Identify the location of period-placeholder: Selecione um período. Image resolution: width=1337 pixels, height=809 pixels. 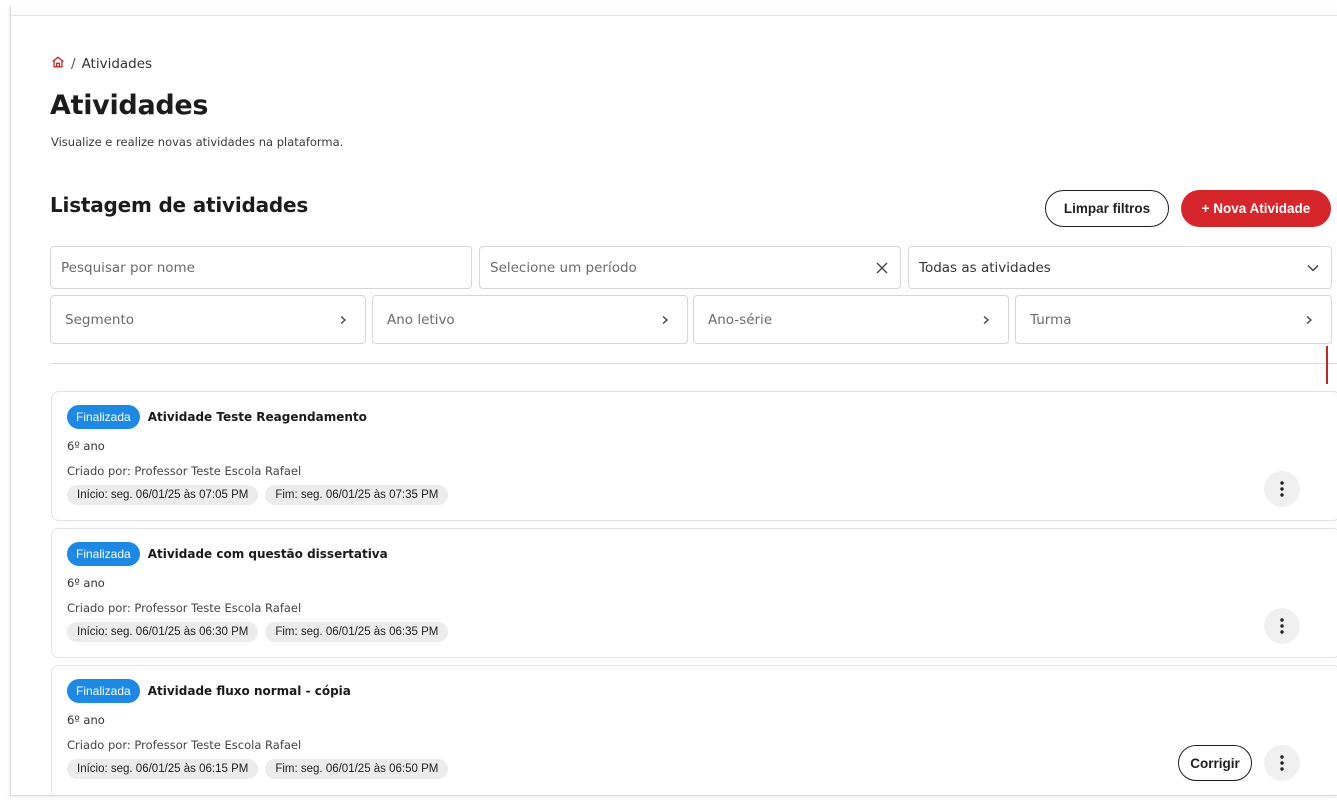
(563, 267).